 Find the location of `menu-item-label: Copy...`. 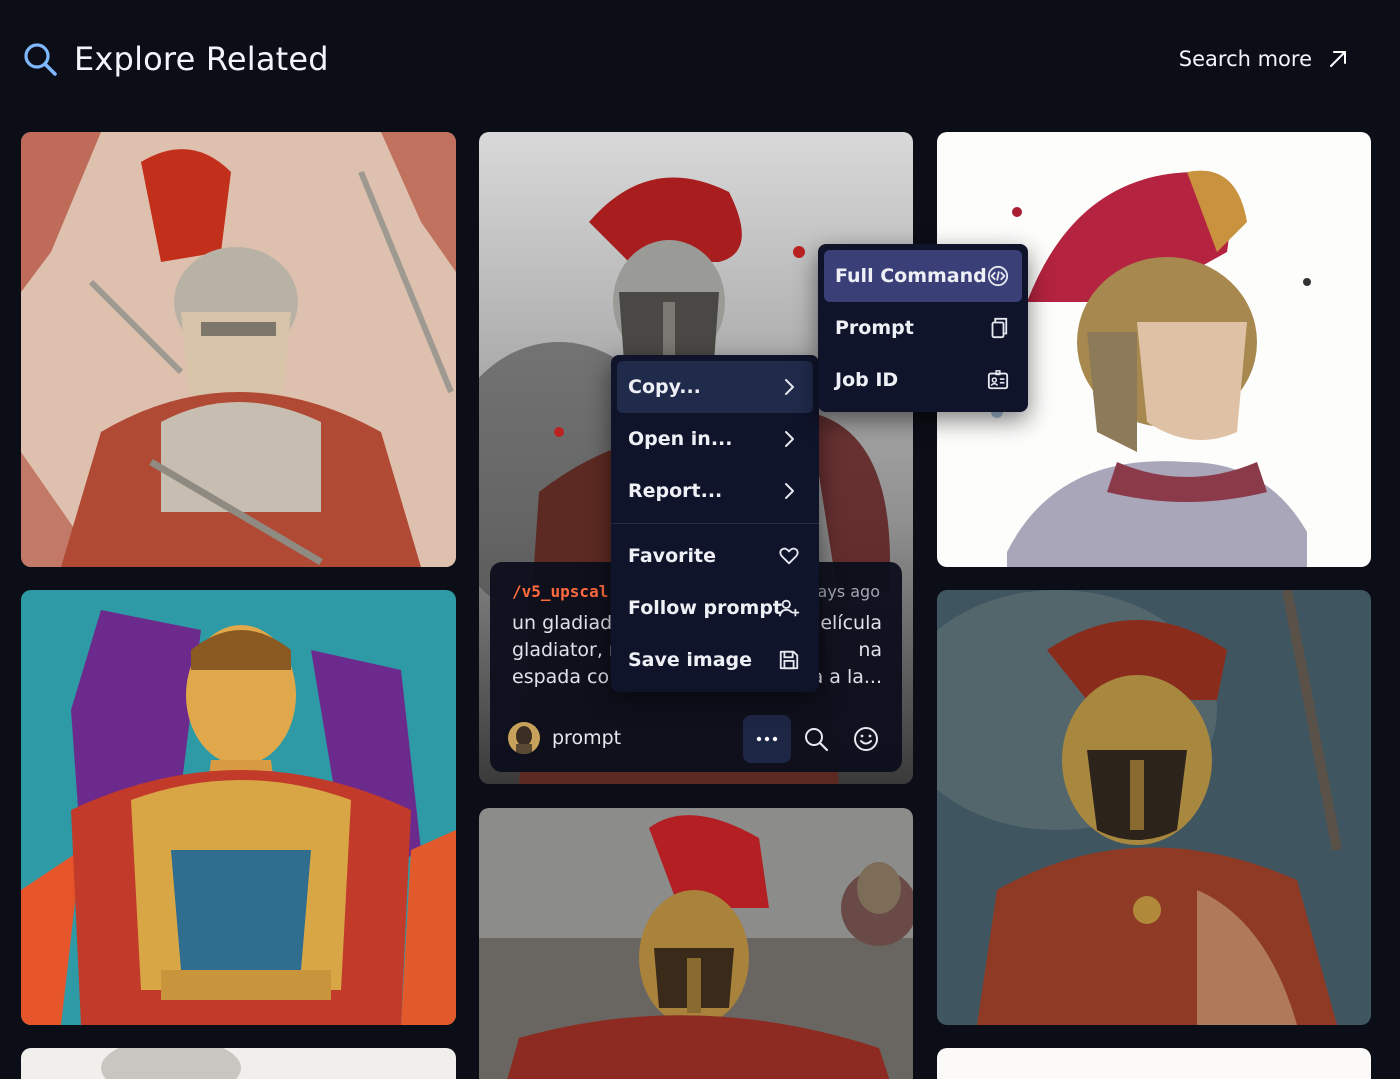

menu-item-label: Copy... is located at coordinates (664, 387).